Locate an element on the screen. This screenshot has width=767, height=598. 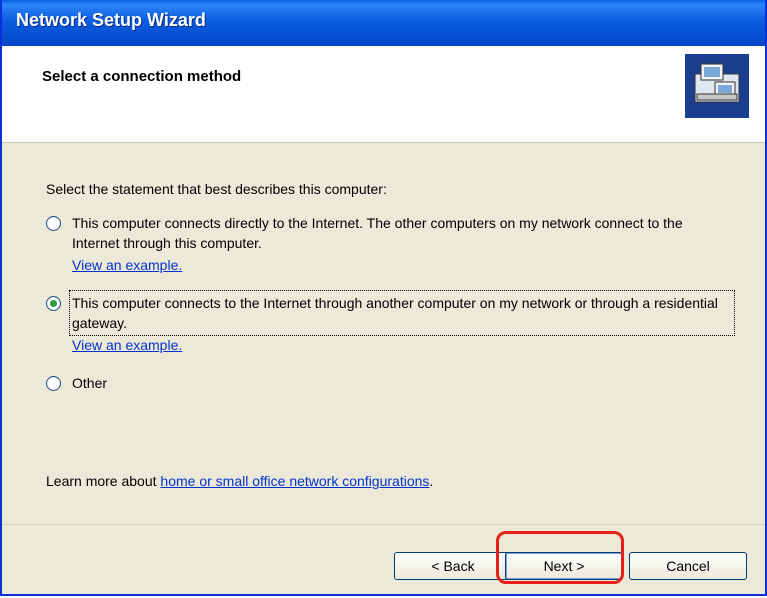
view-example-link-2: View an example. is located at coordinates (127, 345).